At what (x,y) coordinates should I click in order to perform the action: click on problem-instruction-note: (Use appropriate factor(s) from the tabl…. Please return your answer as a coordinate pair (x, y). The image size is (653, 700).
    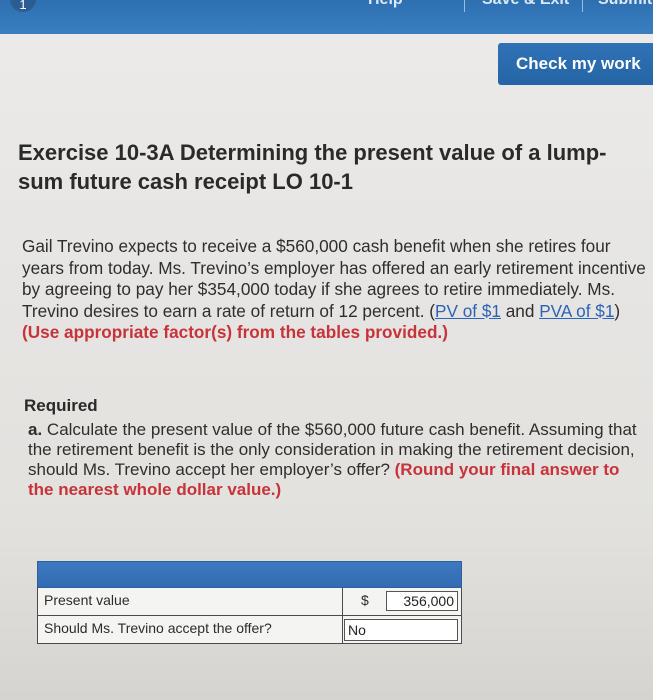
    Looking at the image, I should click on (235, 332).